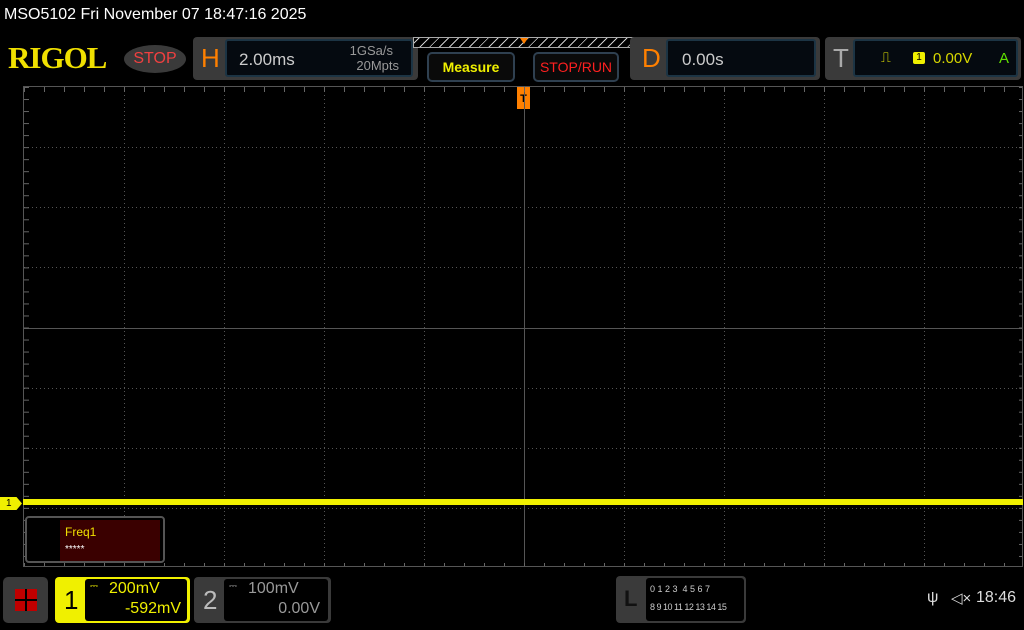  Describe the element at coordinates (57, 57) in the screenshot. I see `rigol-logo: RIGOL` at that location.